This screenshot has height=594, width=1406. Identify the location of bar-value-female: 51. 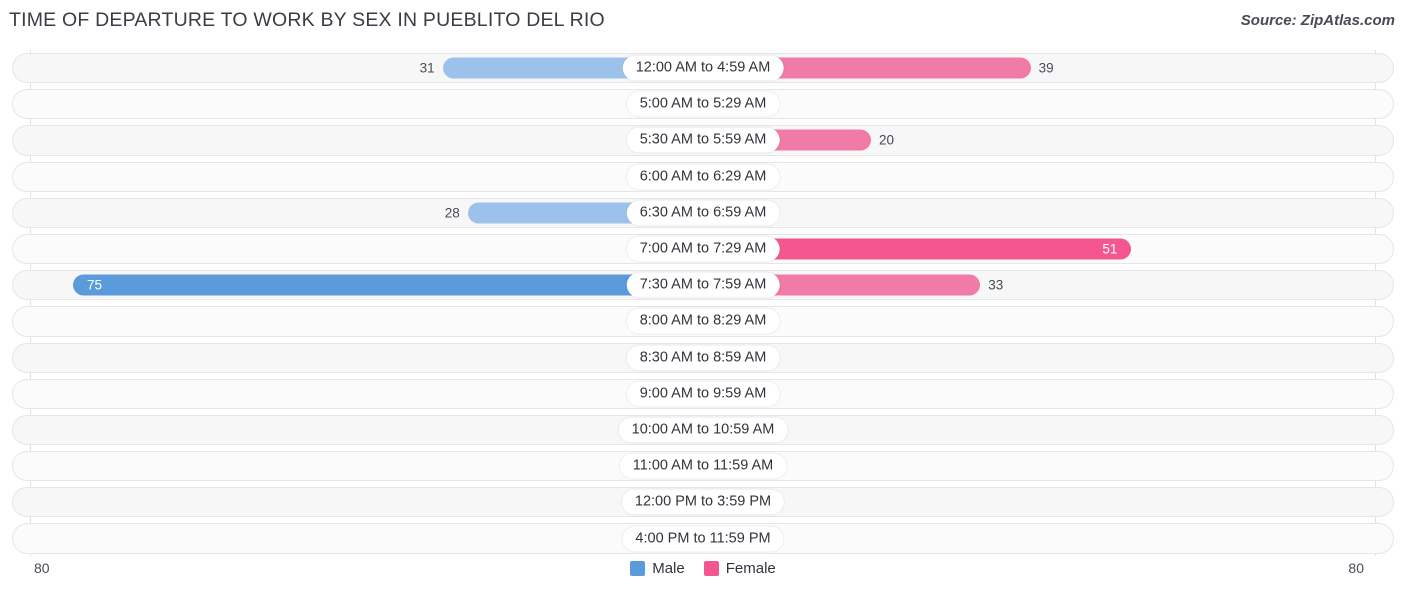
(1110, 249).